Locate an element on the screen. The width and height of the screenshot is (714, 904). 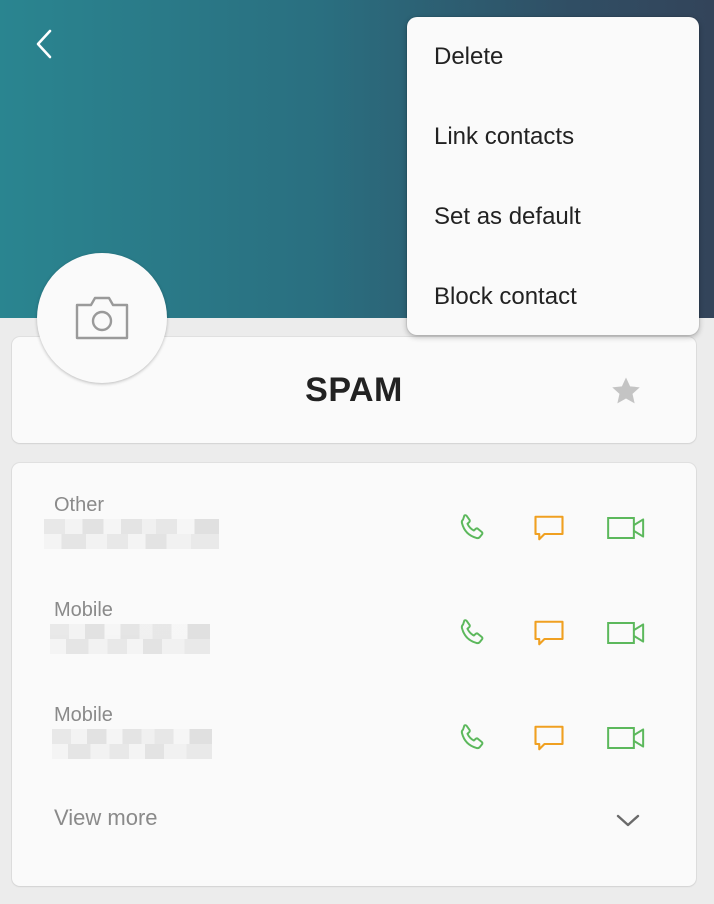
number-label: Other is located at coordinates (79, 505).